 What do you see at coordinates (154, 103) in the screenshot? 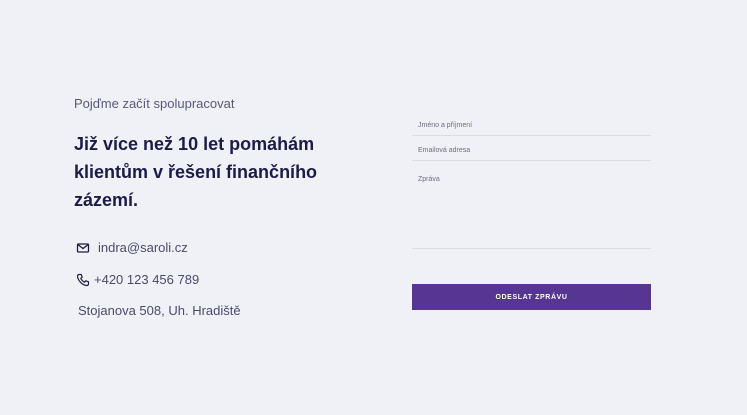
I see `section-eyebrow: Pojďme začít spolupracovat` at bounding box center [154, 103].